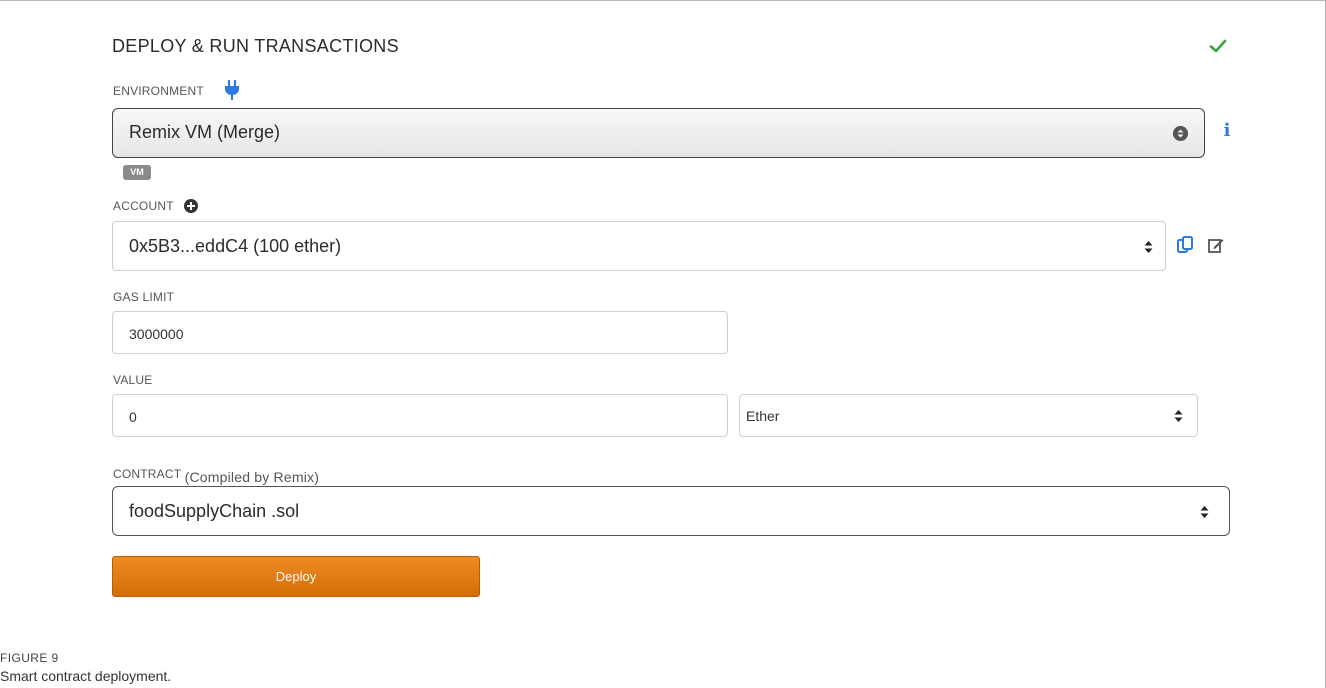  I want to click on contract-sub-label: (Compiled by Remix), so click(252, 477).